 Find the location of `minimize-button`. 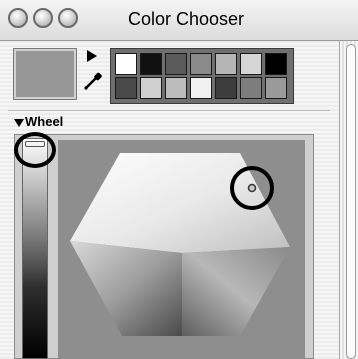

minimize-button is located at coordinates (43, 18).